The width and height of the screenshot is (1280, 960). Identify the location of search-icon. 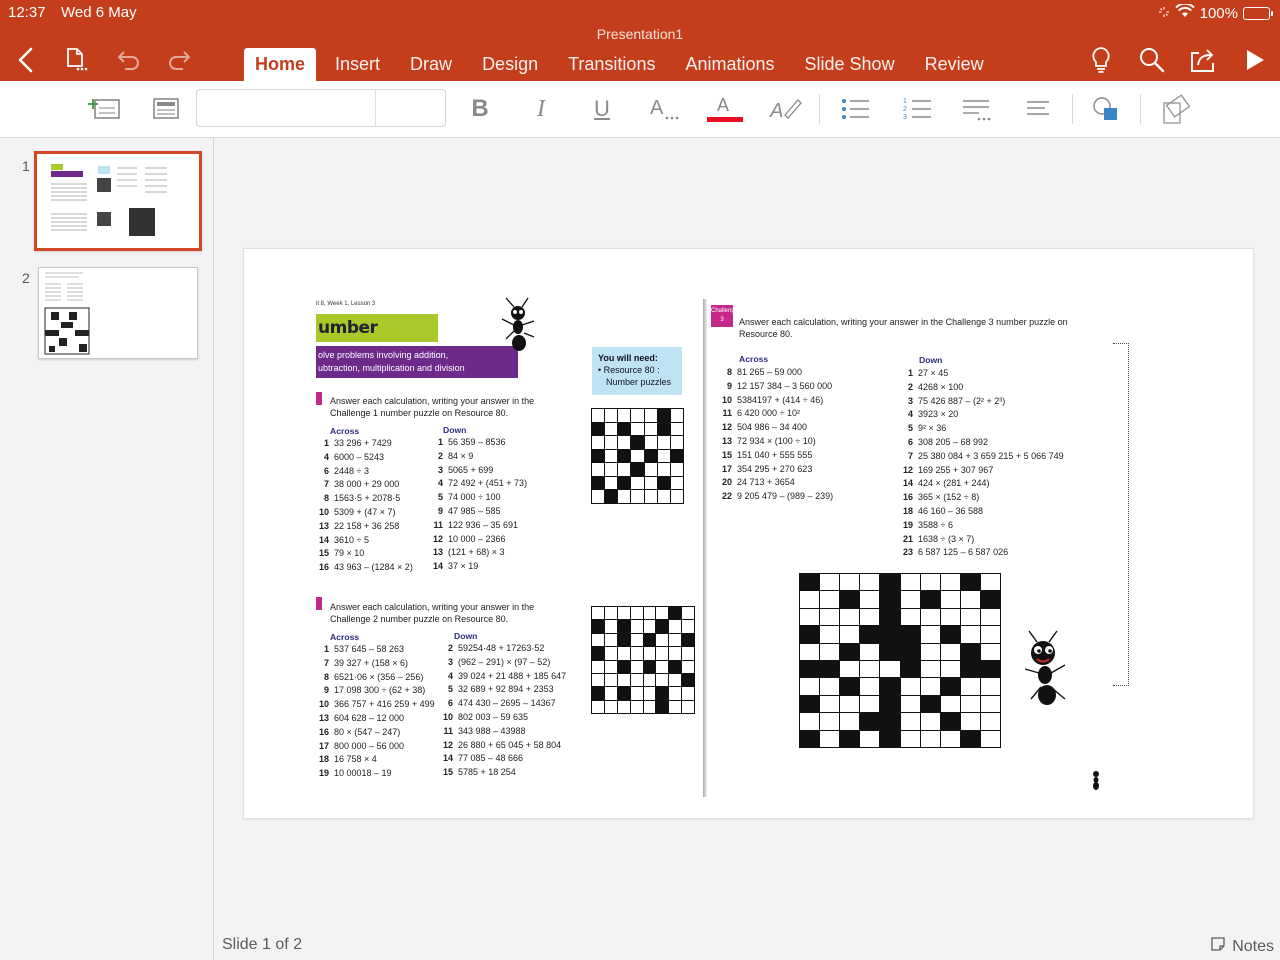
(1152, 60).